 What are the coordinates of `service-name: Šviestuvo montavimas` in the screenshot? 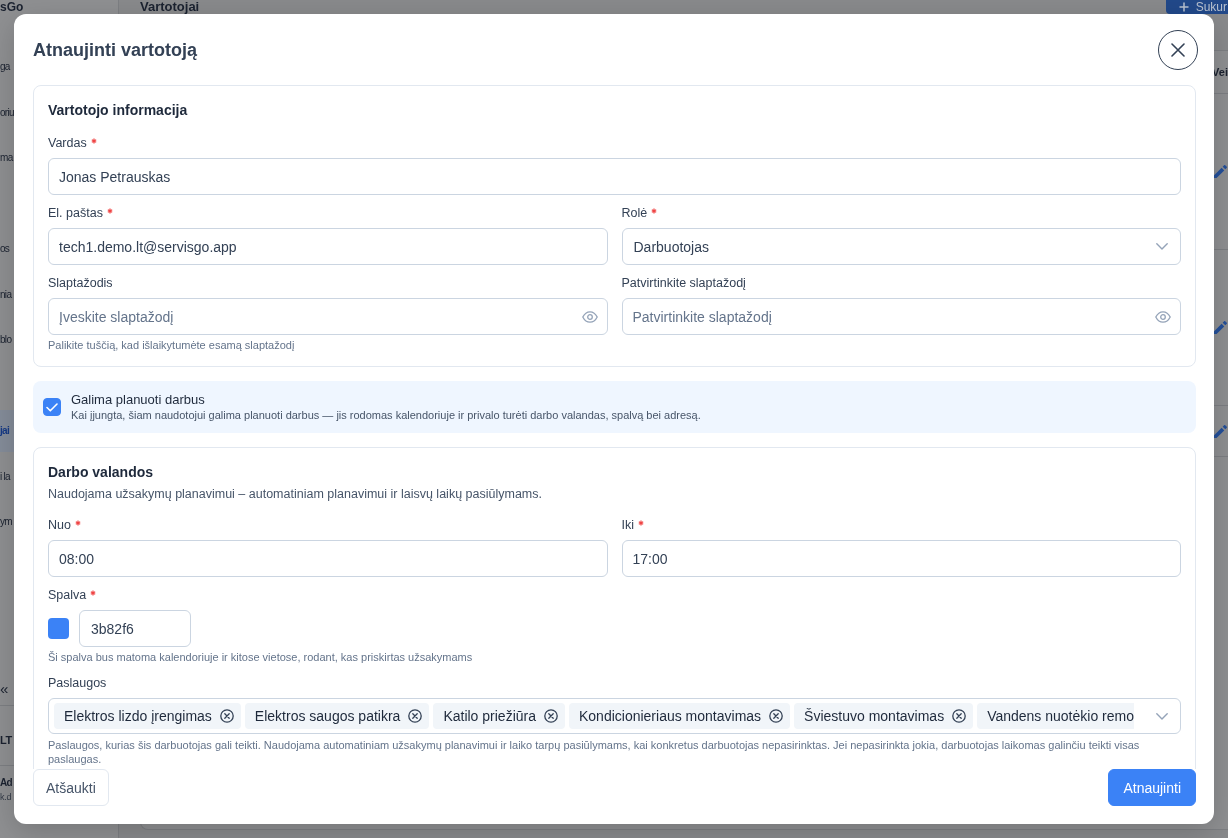 It's located at (874, 716).